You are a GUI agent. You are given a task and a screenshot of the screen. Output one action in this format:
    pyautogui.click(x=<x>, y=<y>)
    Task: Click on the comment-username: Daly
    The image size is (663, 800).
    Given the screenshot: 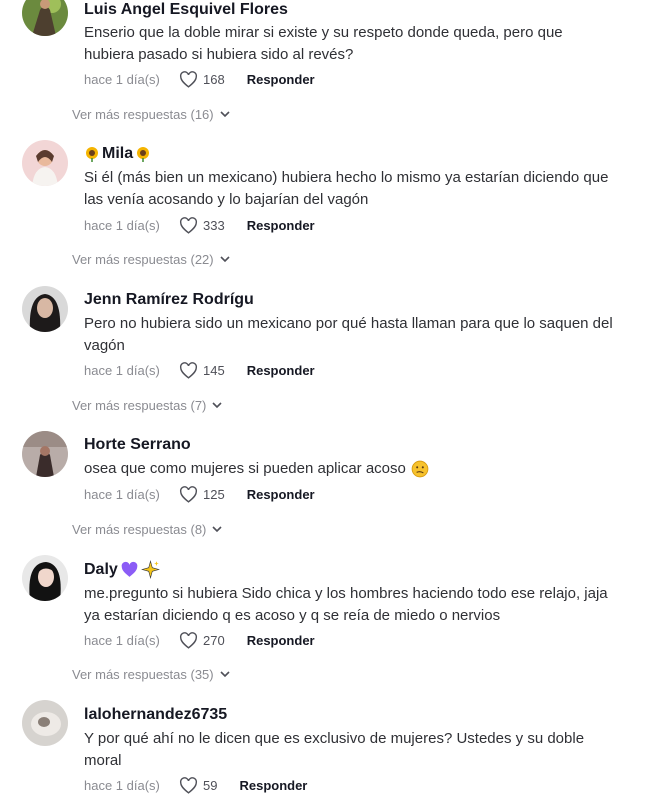 What is the action you would take?
    pyautogui.click(x=122, y=569)
    